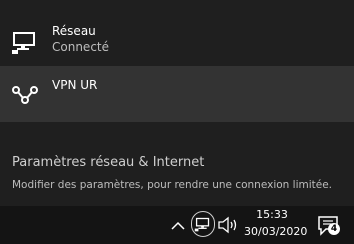  I want to click on clock-date: 30/03/2020, so click(275, 231).